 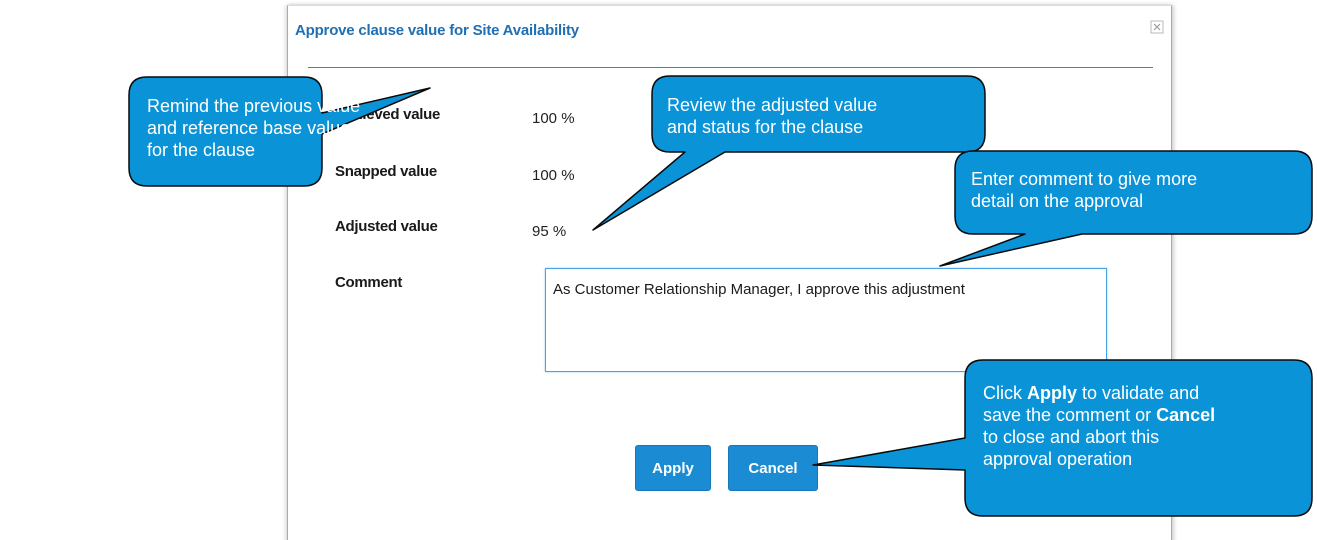 I want to click on cancel-button: Cancel, so click(x=773, y=468).